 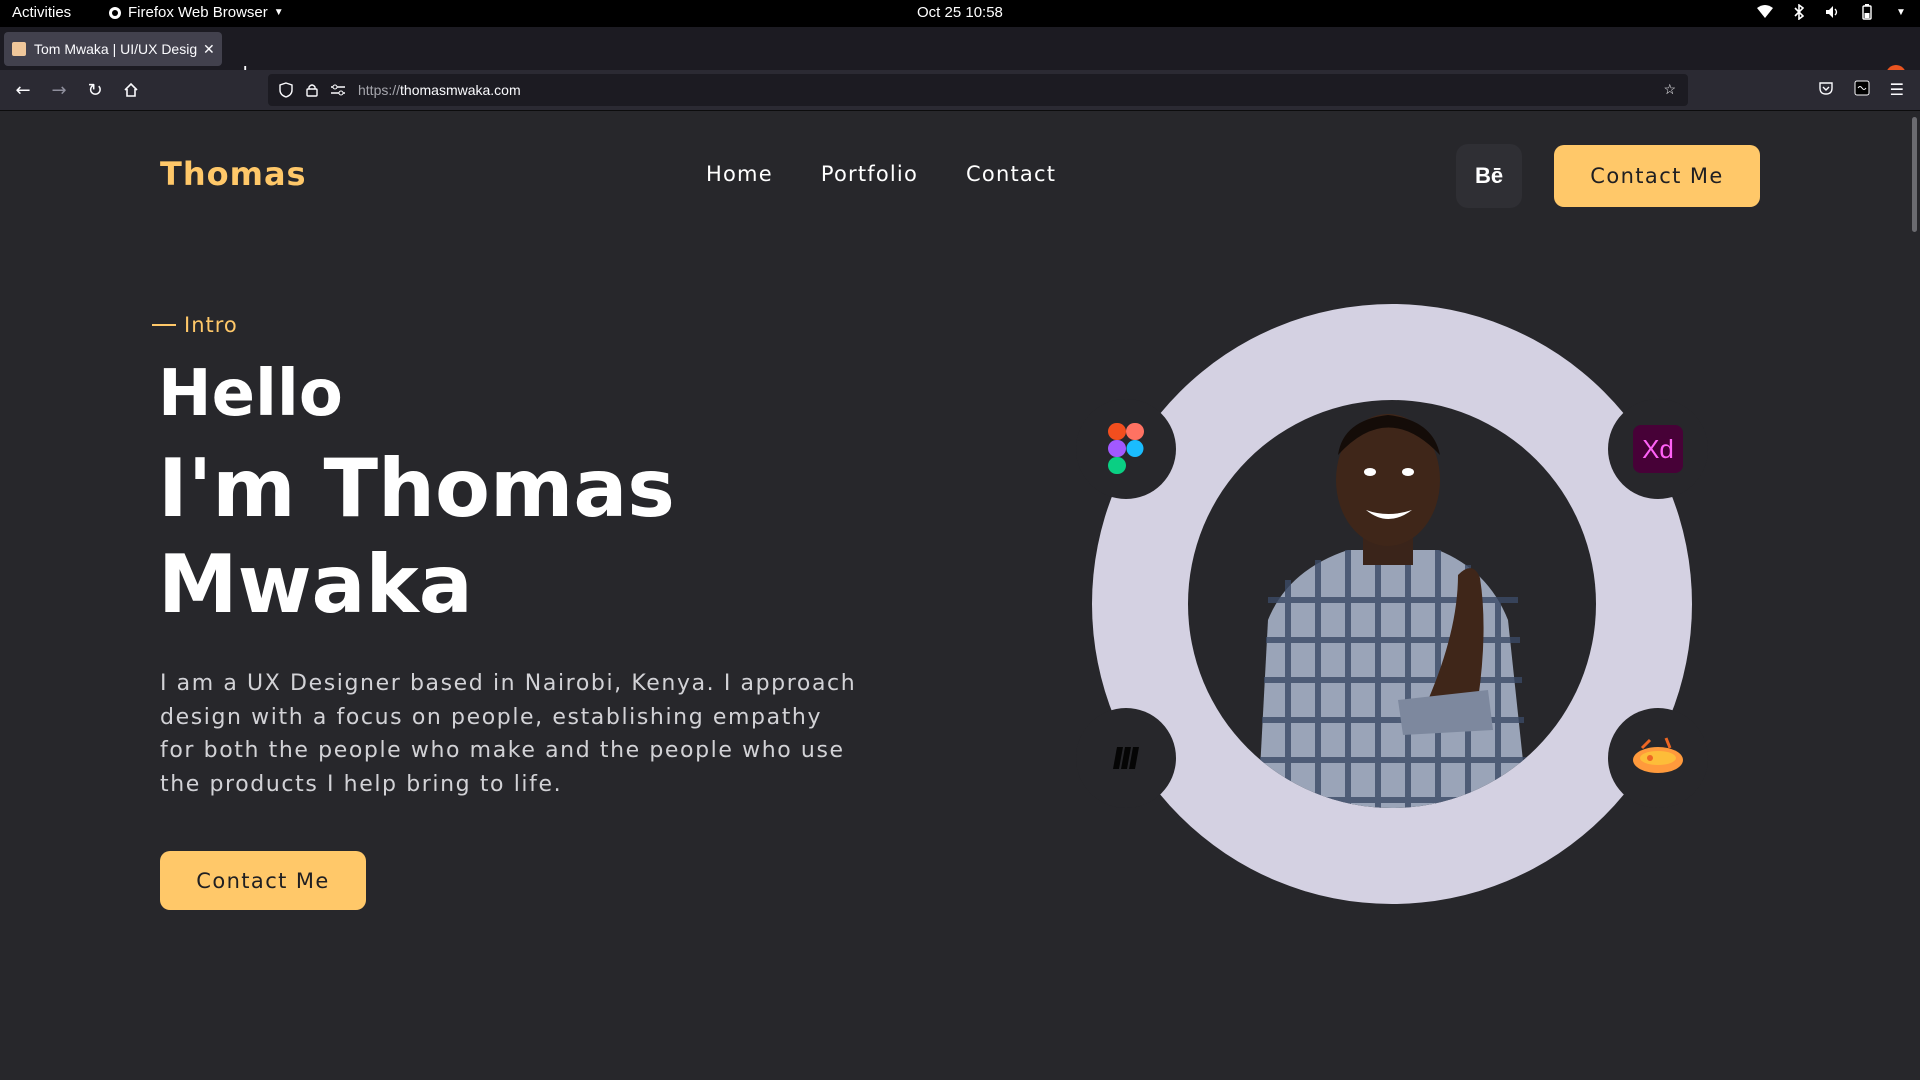 I want to click on behance-icon: Bē, so click(x=1489, y=175).